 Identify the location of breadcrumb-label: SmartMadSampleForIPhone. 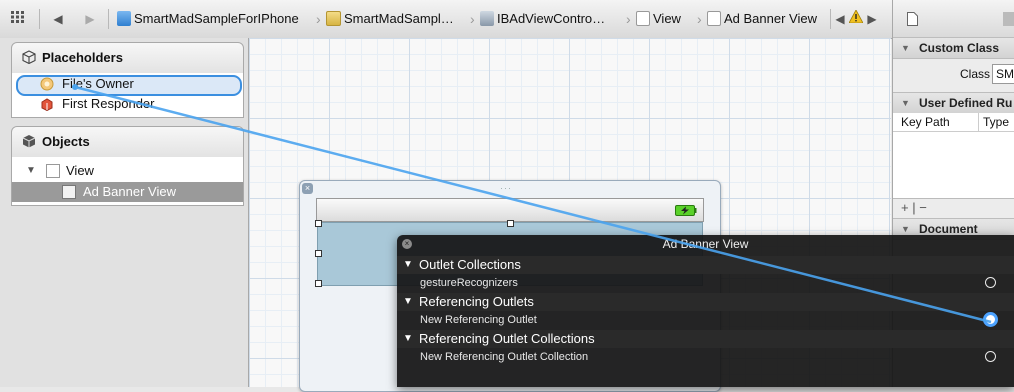
(216, 18).